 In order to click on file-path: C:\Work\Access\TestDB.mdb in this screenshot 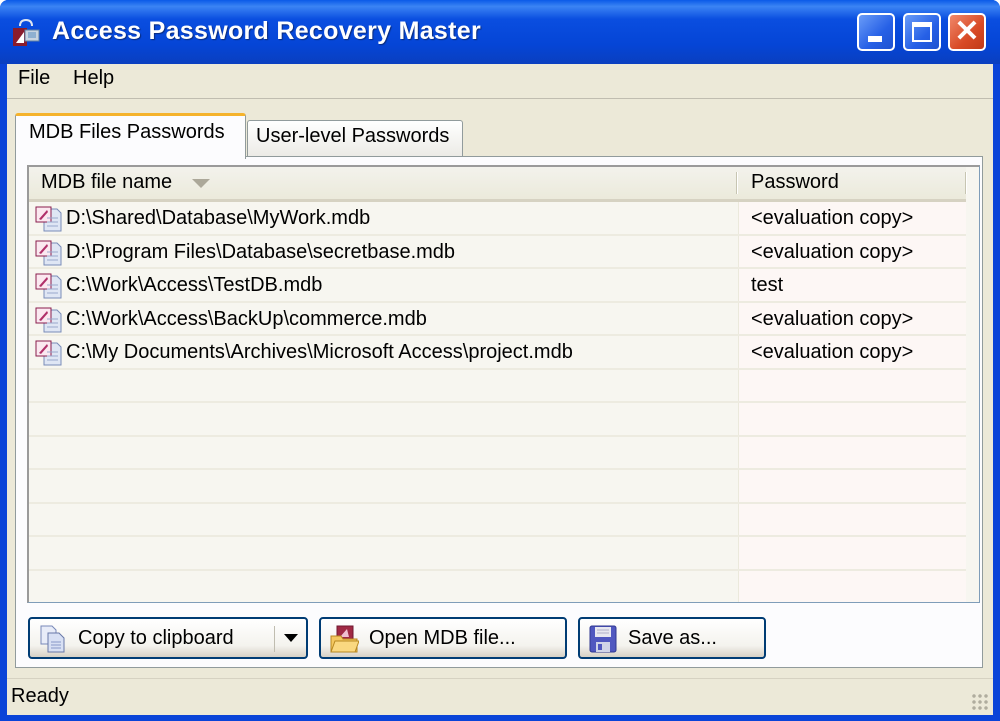, I will do `click(194, 285)`.